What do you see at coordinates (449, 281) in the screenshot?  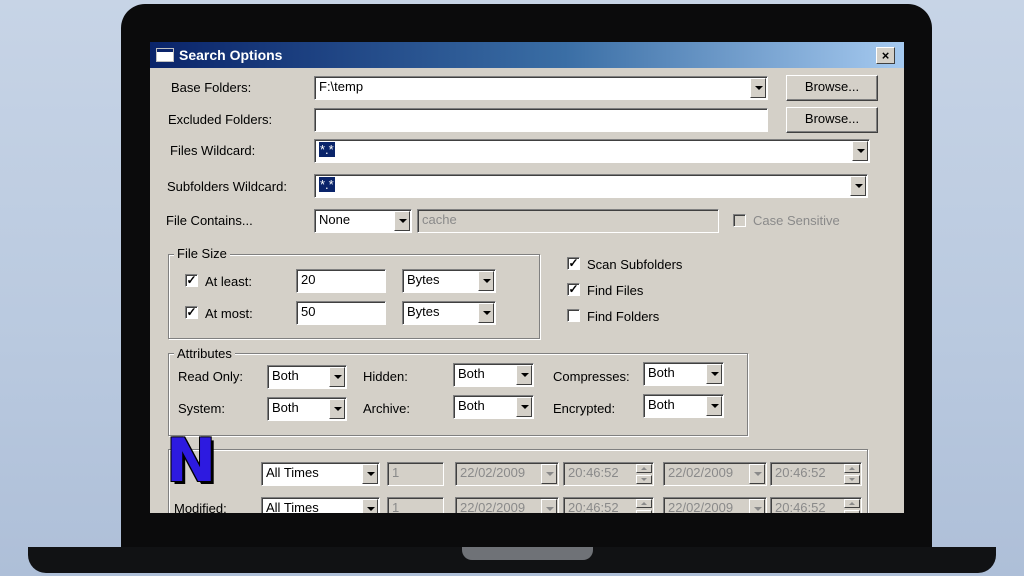 I see `at-least-unit-combo: Bytes` at bounding box center [449, 281].